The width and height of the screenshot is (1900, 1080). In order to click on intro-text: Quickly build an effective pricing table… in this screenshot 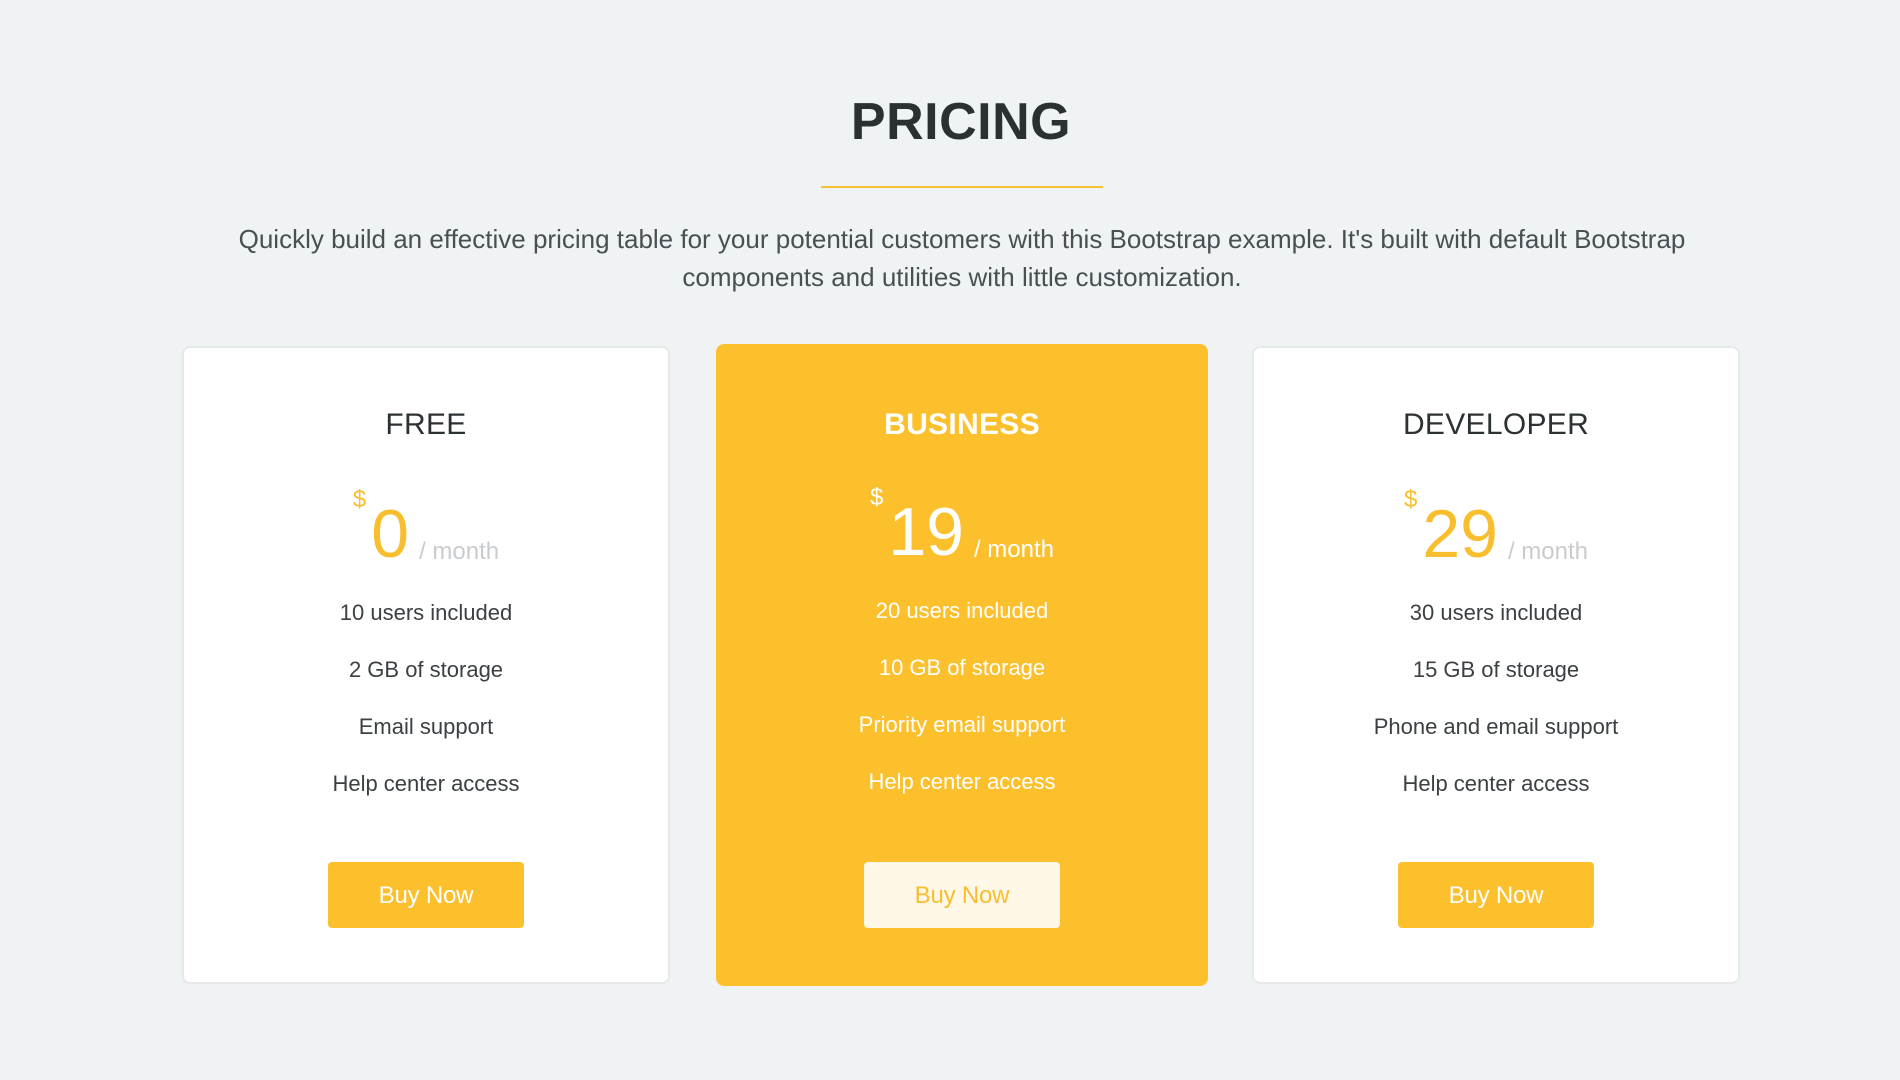, I will do `click(962, 258)`.